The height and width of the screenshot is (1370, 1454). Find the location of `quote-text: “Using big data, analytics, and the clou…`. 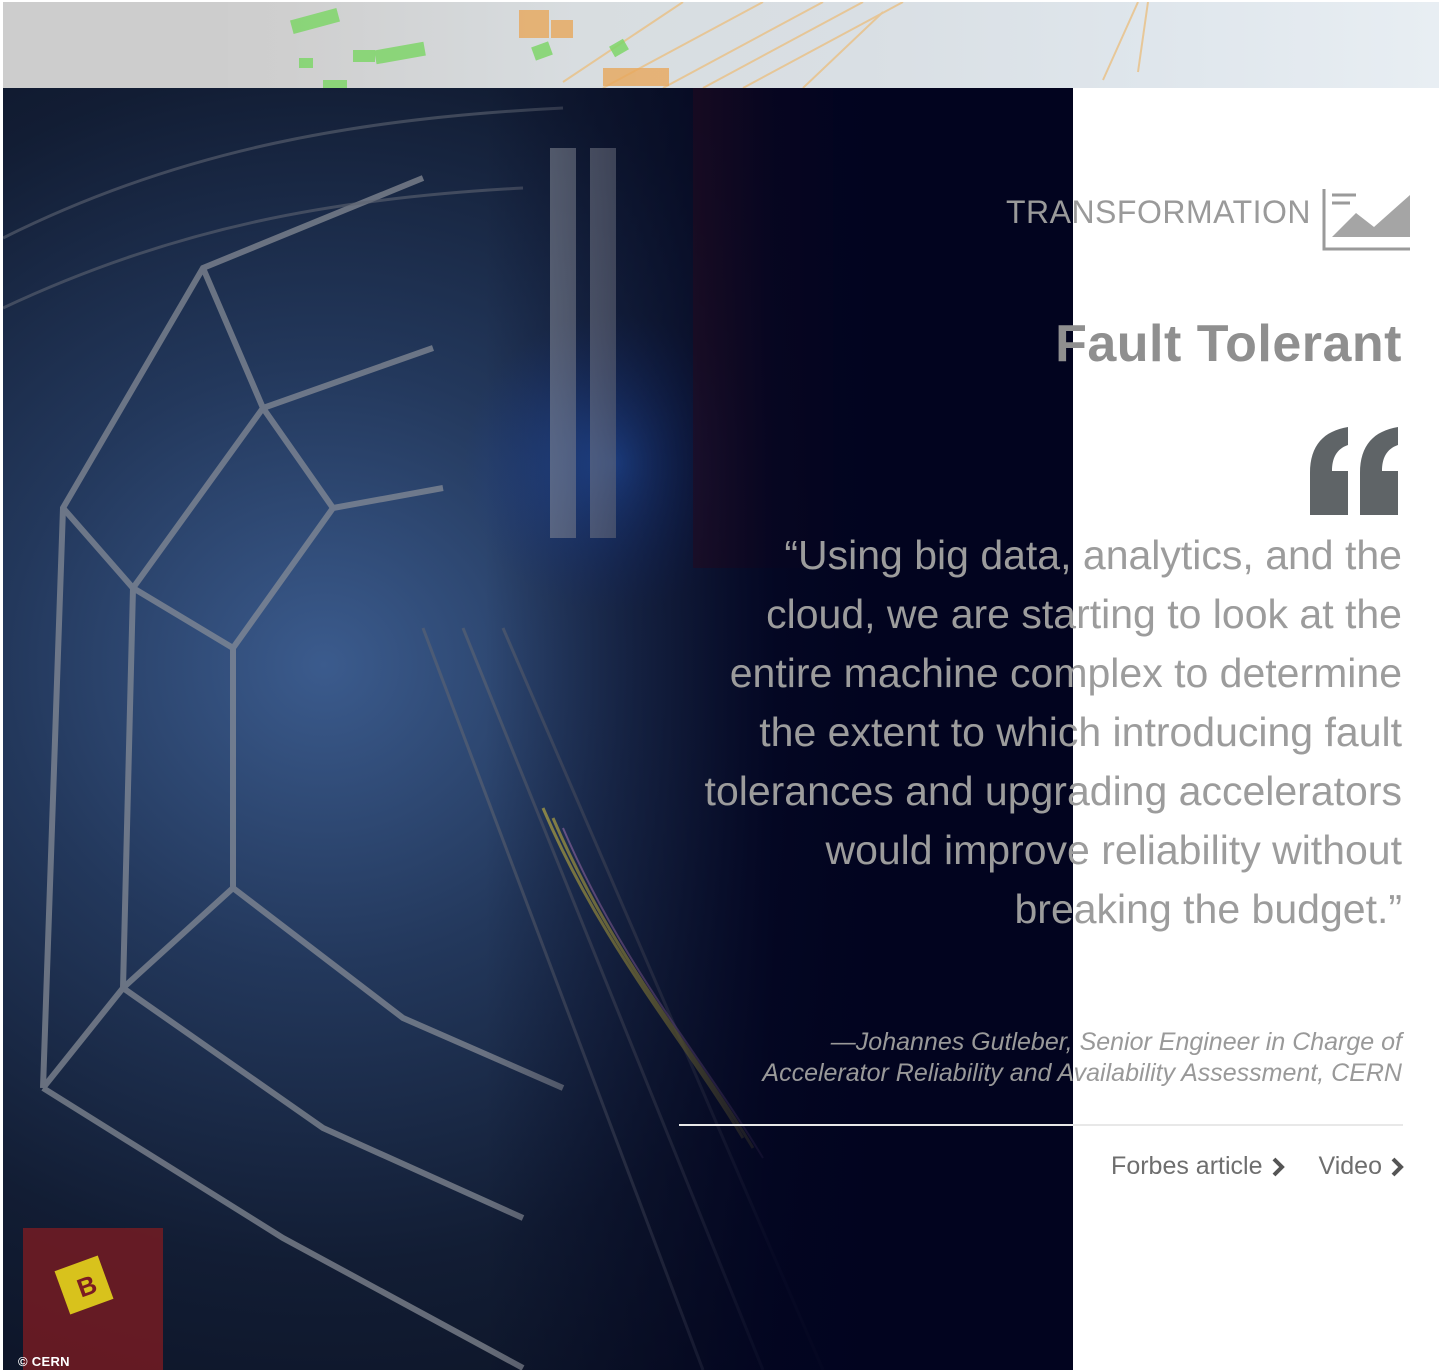

quote-text: “Using big data, analytics, and the clou… is located at coordinates (1053, 732).